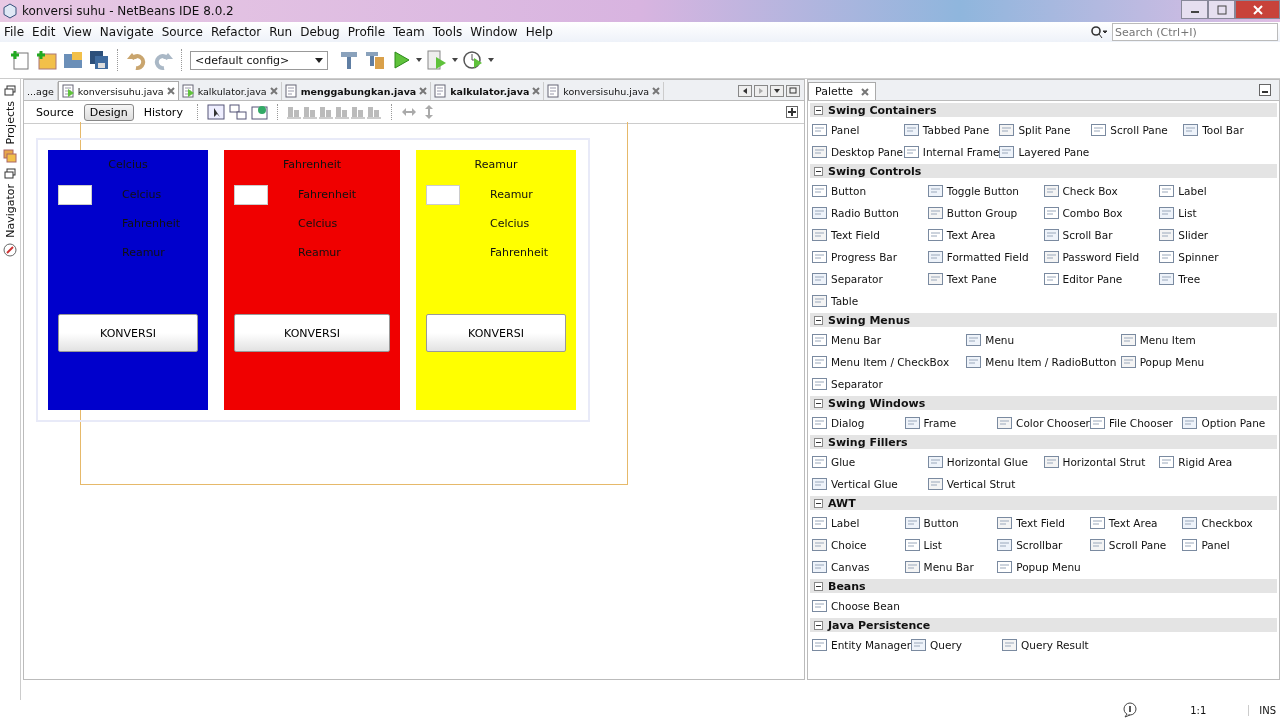 This screenshot has height=720, width=1280. Describe the element at coordinates (951, 151) in the screenshot. I see `palette-item: Internal Frame` at that location.